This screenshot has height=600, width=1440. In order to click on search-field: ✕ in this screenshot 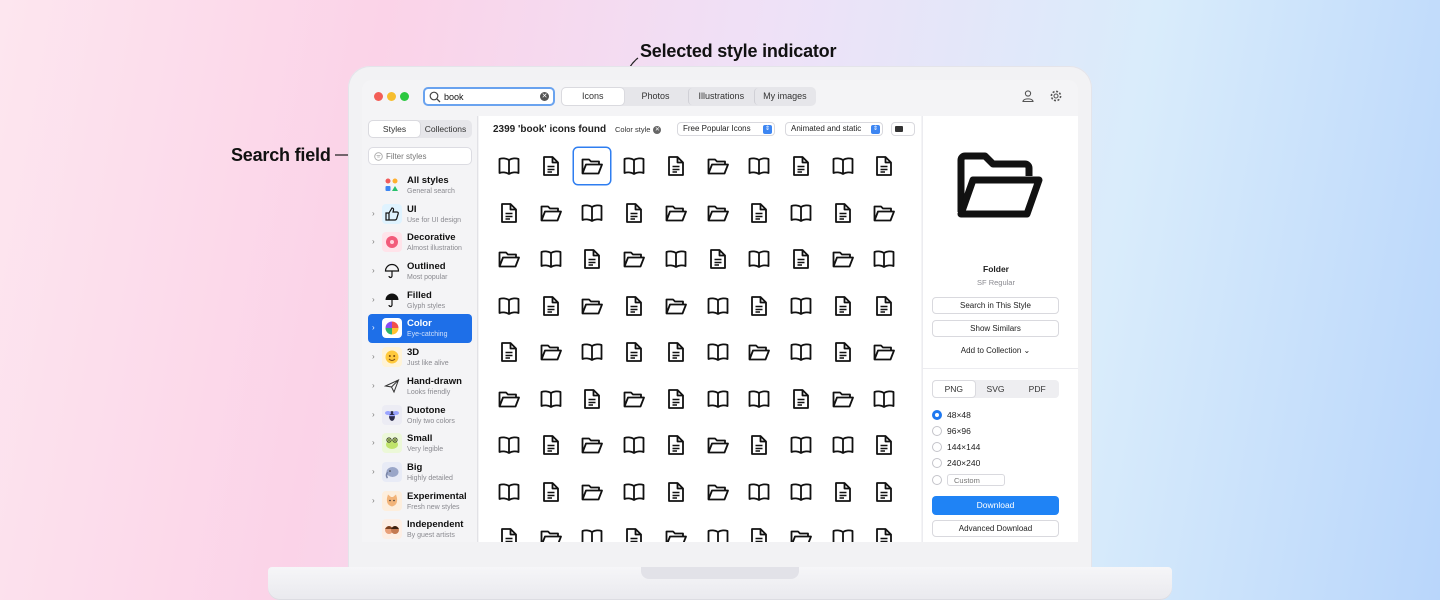, I will do `click(489, 96)`.